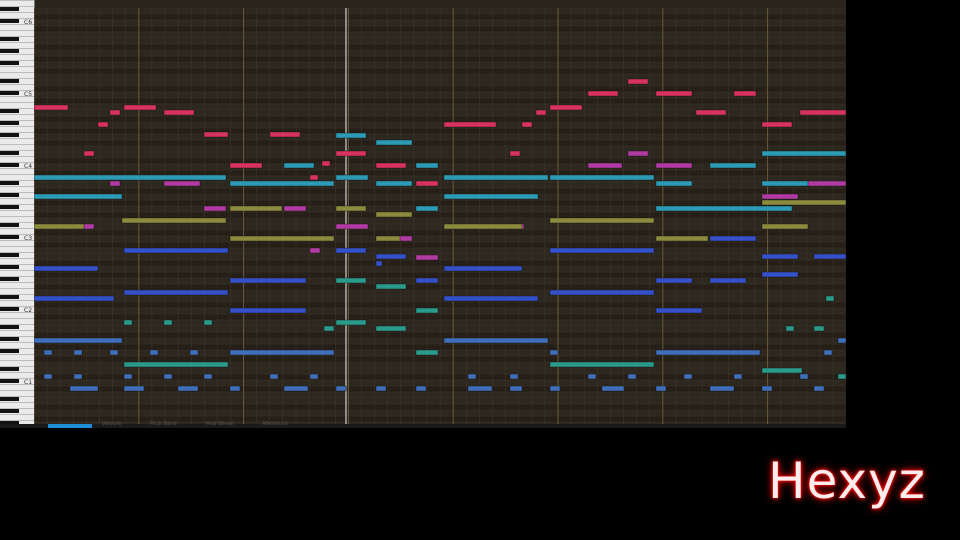 This screenshot has height=540, width=960. What do you see at coordinates (112, 424) in the screenshot?
I see `controller-tab: Velocity` at bounding box center [112, 424].